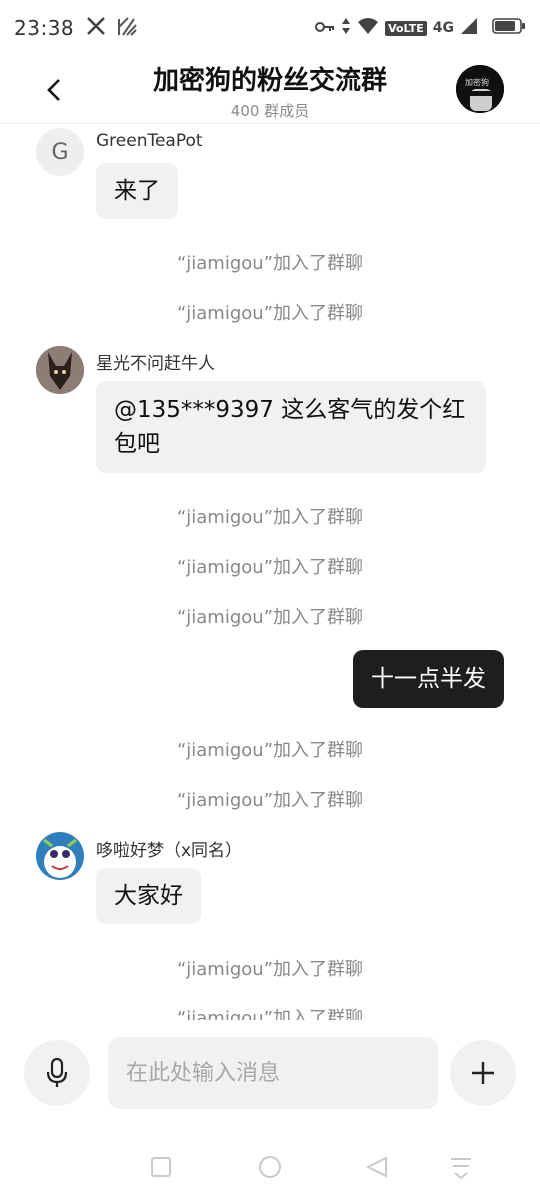 This screenshot has height=1199, width=540. What do you see at coordinates (509, 28) in the screenshot?
I see `battery-icon` at bounding box center [509, 28].